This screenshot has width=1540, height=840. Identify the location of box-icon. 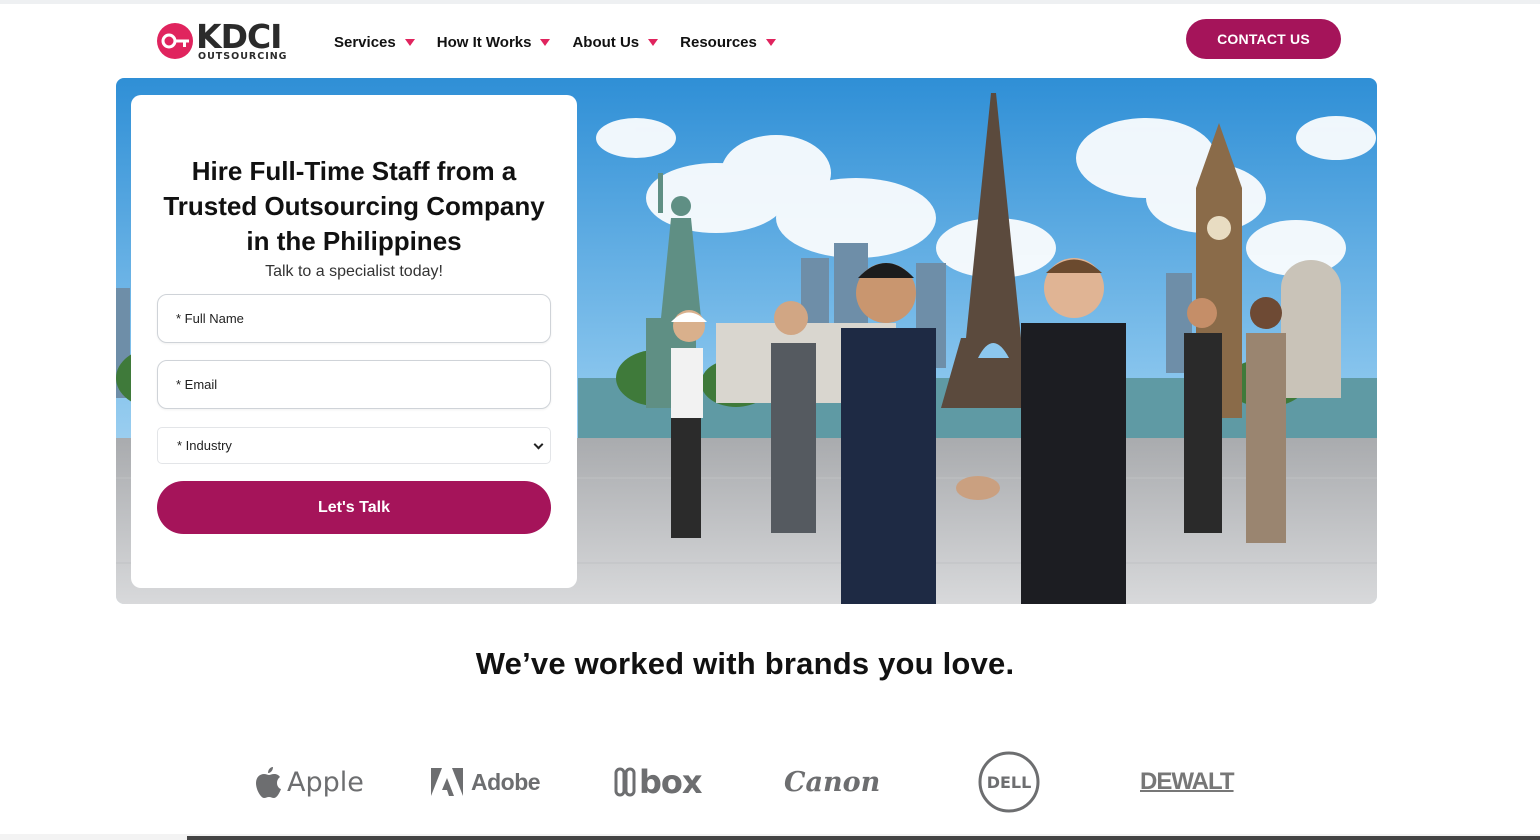
(625, 782).